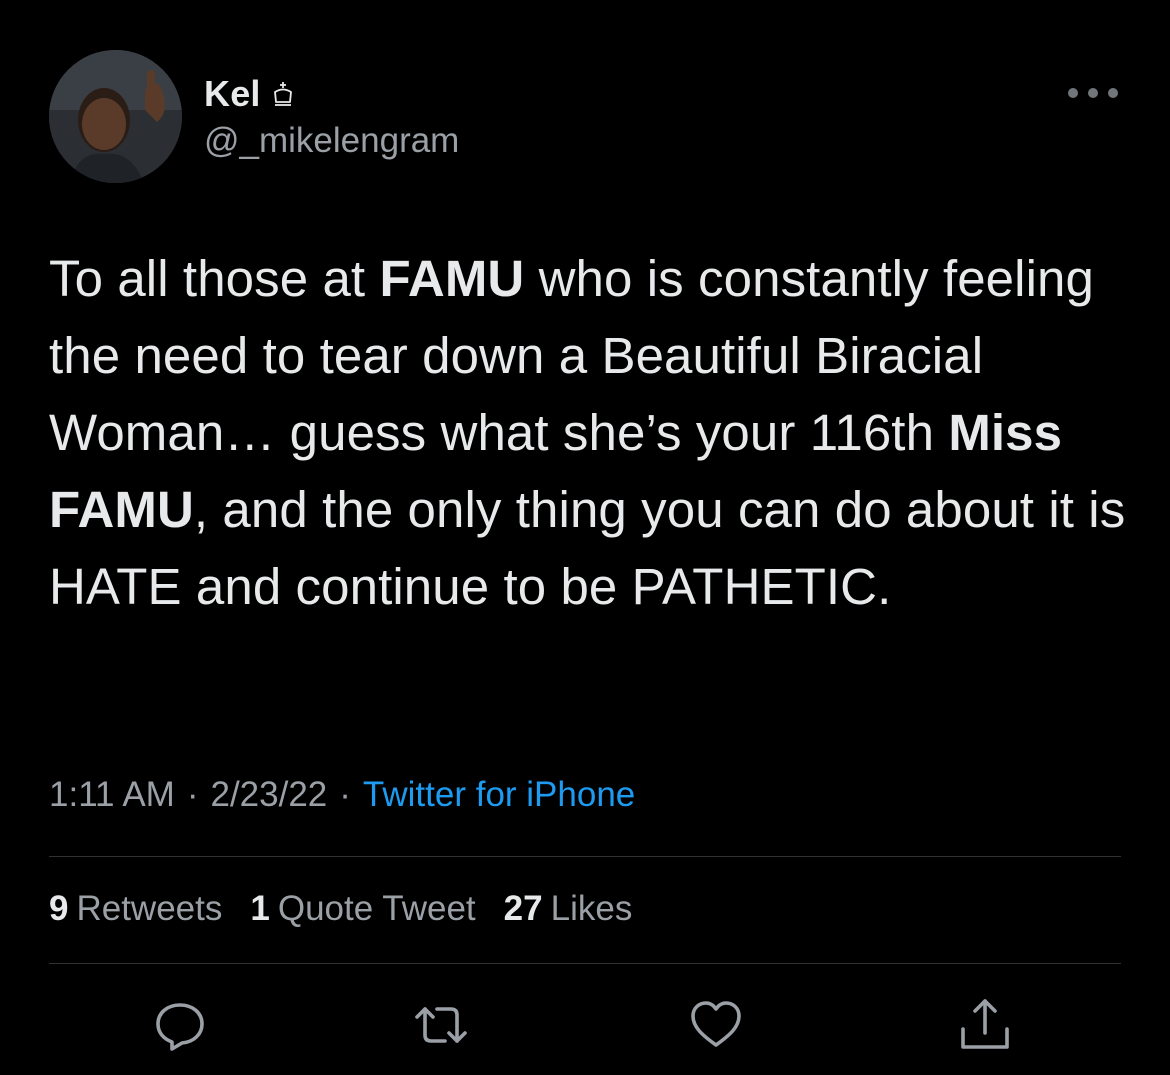 The image size is (1170, 1075). I want to click on likes-count: 27, so click(523, 908).